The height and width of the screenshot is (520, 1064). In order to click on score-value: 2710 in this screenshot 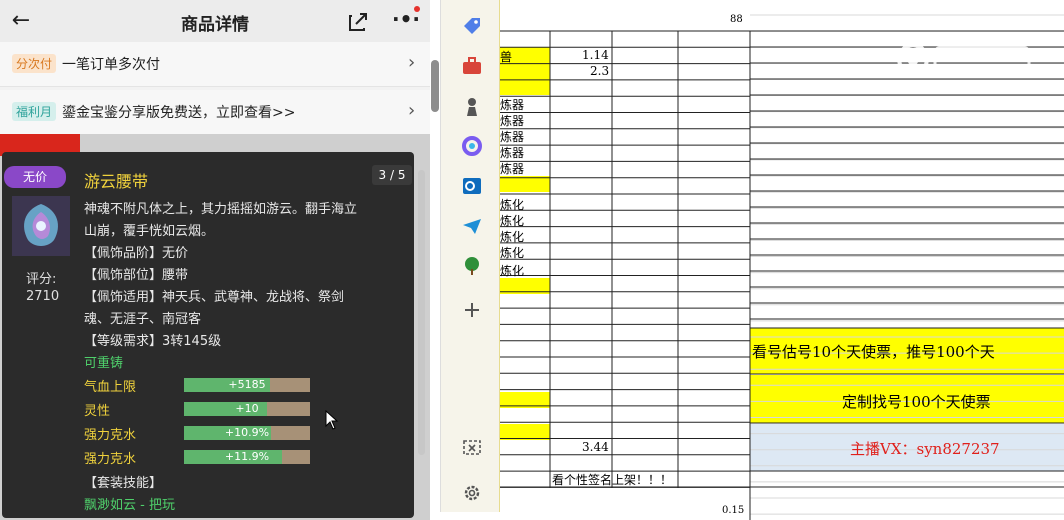, I will do `click(43, 296)`.